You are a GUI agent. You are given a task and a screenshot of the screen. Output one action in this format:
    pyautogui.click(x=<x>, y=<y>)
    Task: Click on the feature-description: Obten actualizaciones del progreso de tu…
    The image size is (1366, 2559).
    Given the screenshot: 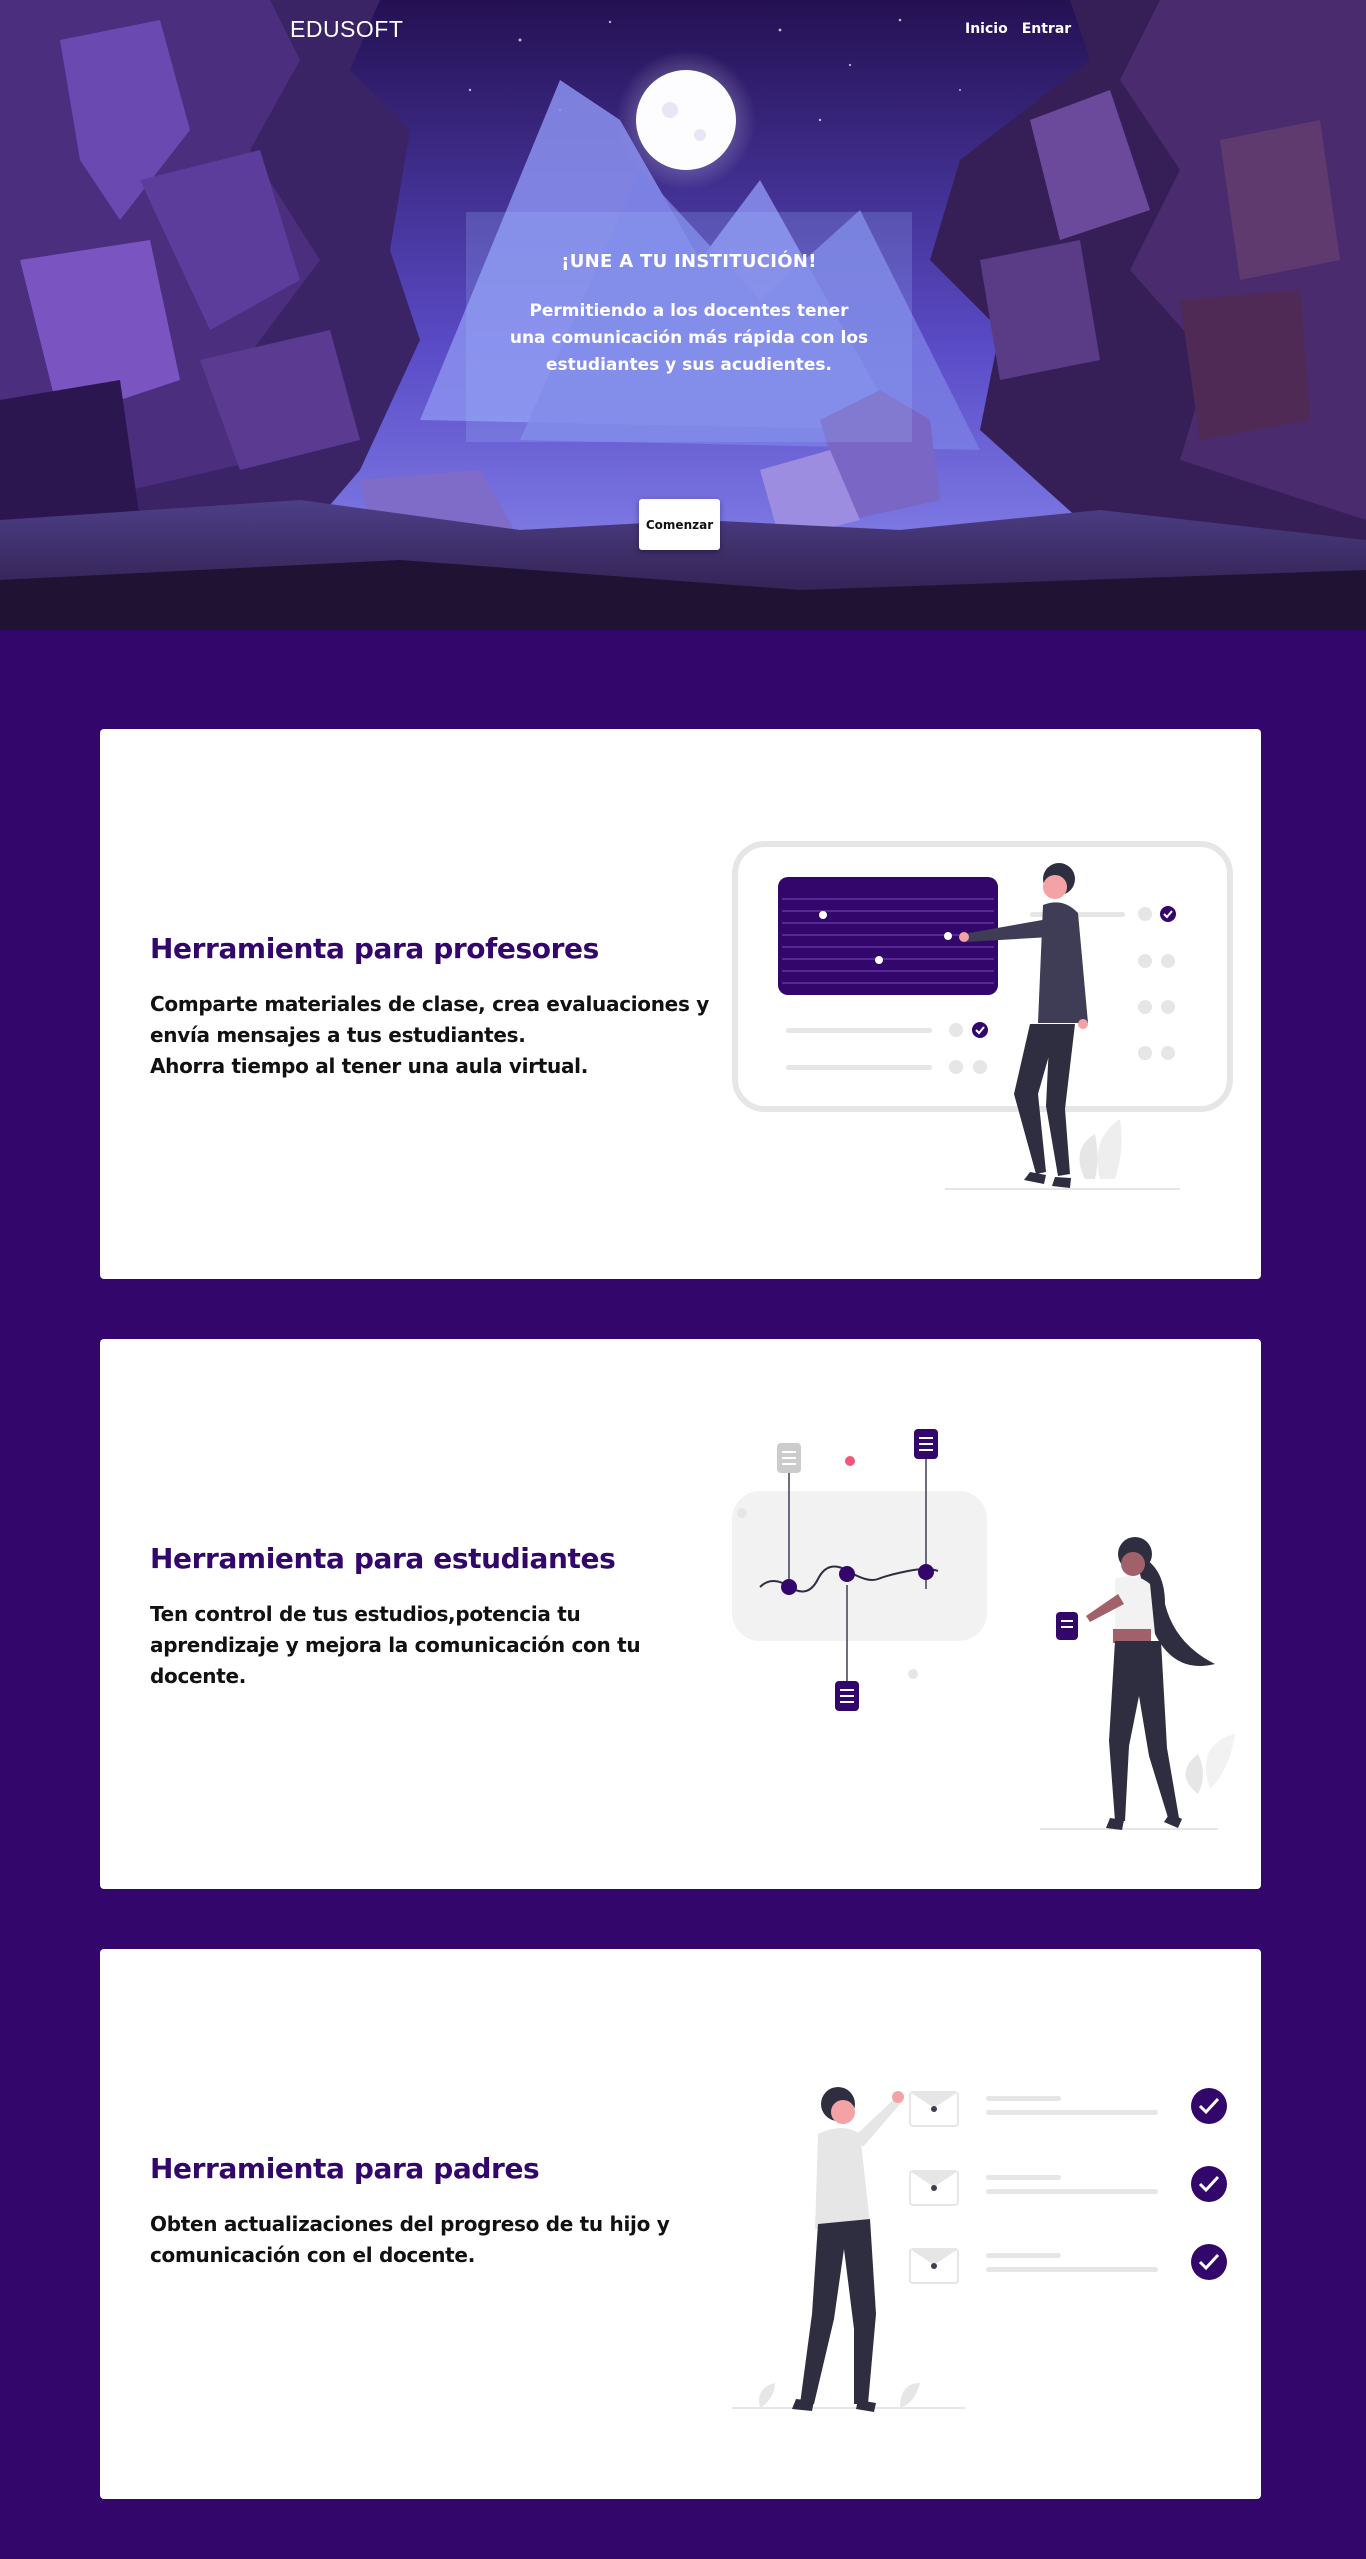 What is the action you would take?
    pyautogui.click(x=430, y=2240)
    